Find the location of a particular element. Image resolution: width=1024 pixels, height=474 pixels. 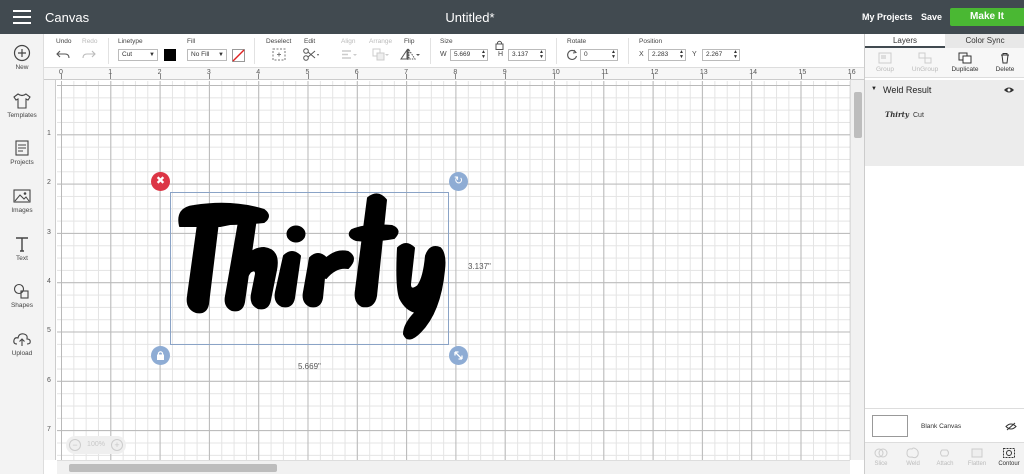

flatten-label: Flatten is located at coordinates (977, 464).